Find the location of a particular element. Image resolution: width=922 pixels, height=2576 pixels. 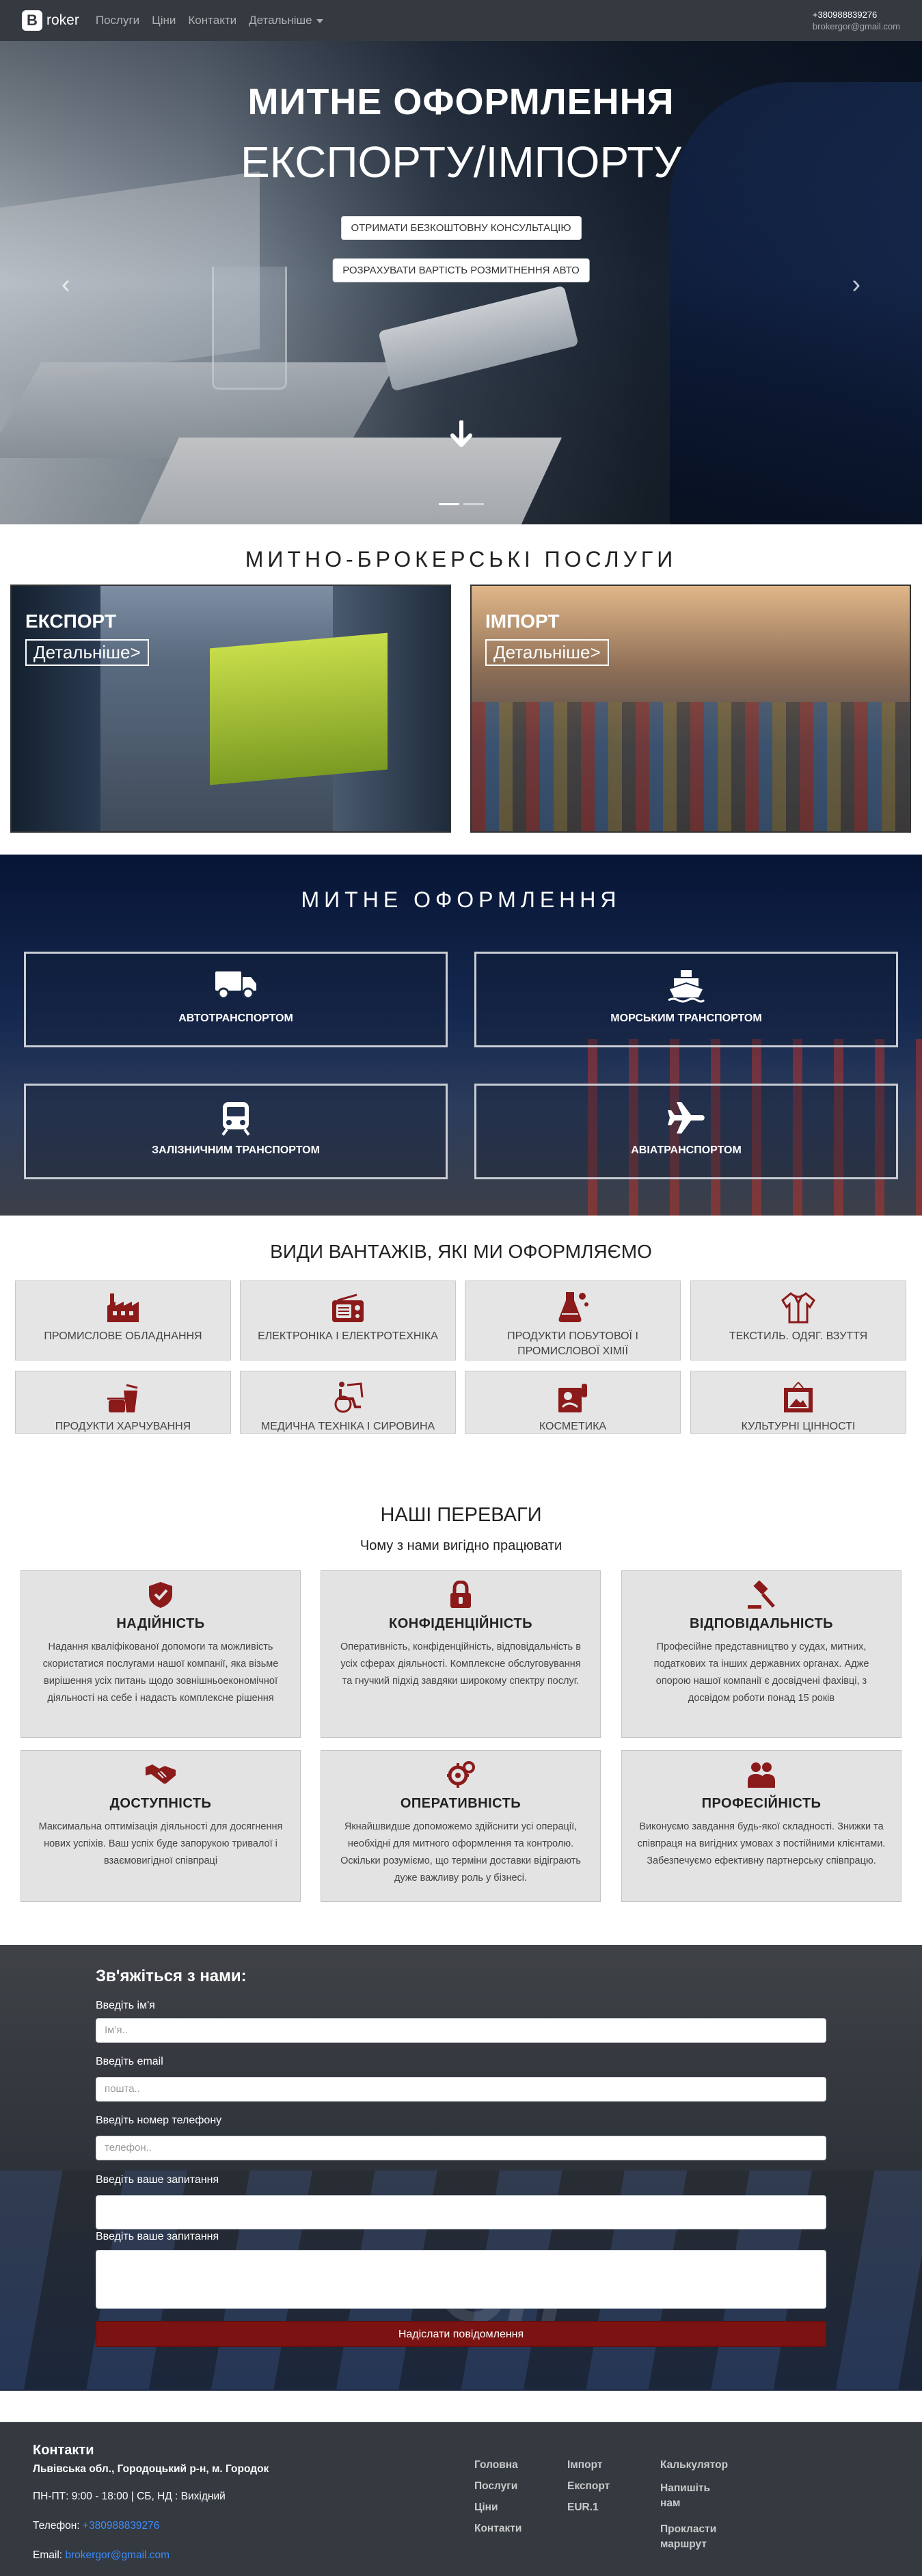

footer-phone-link: +380988839276 is located at coordinates (121, 2526).